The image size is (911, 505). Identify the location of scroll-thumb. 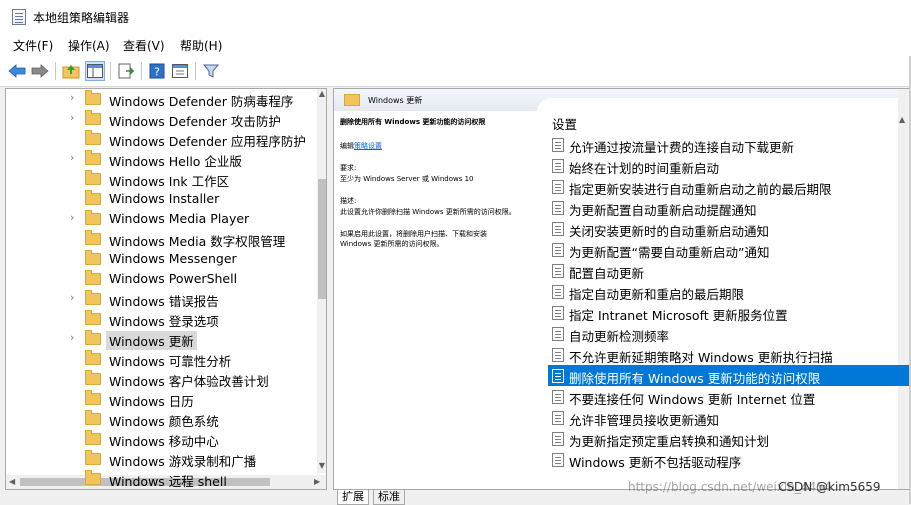
(322, 239).